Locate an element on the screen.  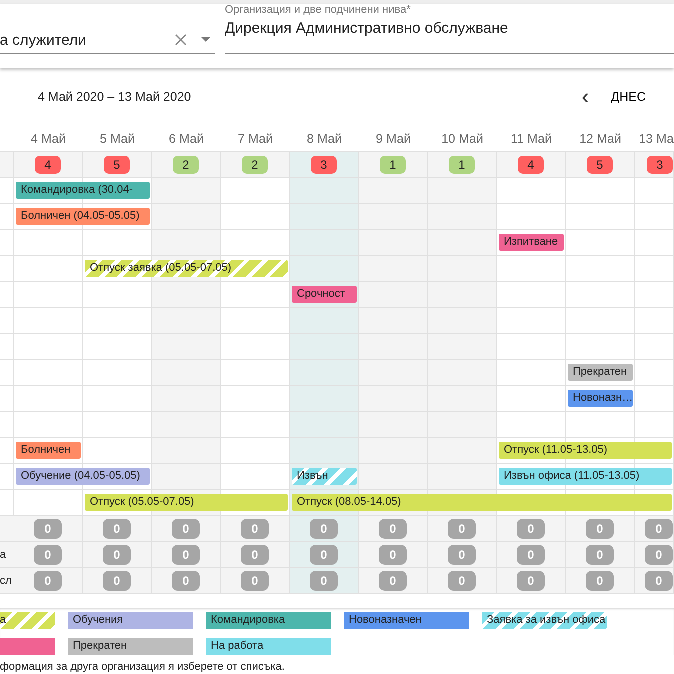
employees-select: а служители is located at coordinates (107, 29).